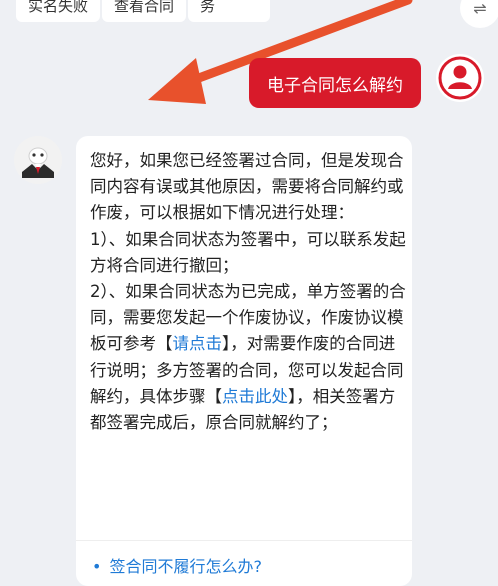 This screenshot has width=498, height=586. Describe the element at coordinates (244, 540) in the screenshot. I see `bubble-divider` at that location.